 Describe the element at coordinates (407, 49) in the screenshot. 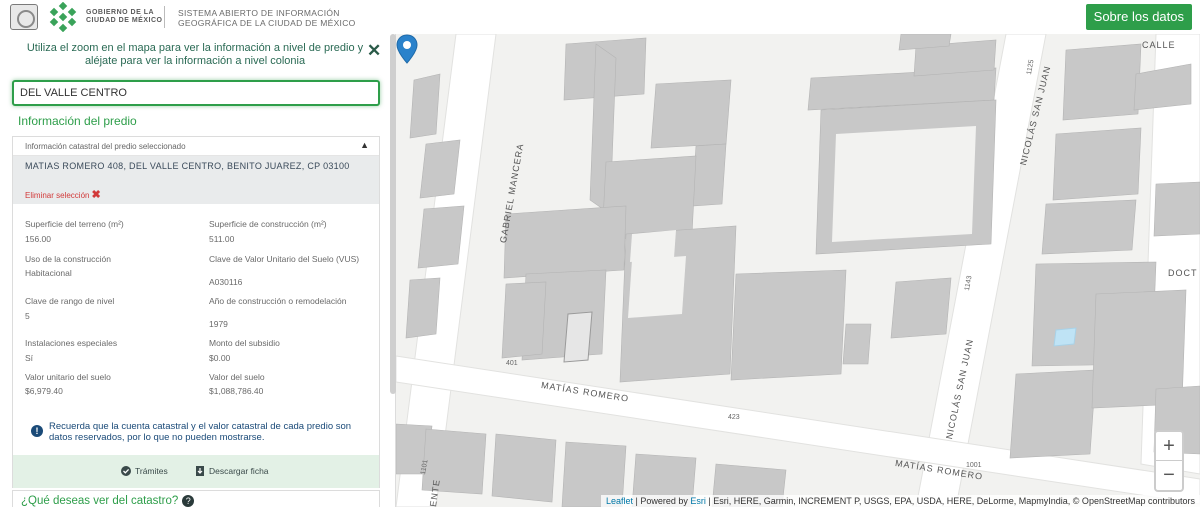

I see `map-pin-icon` at that location.